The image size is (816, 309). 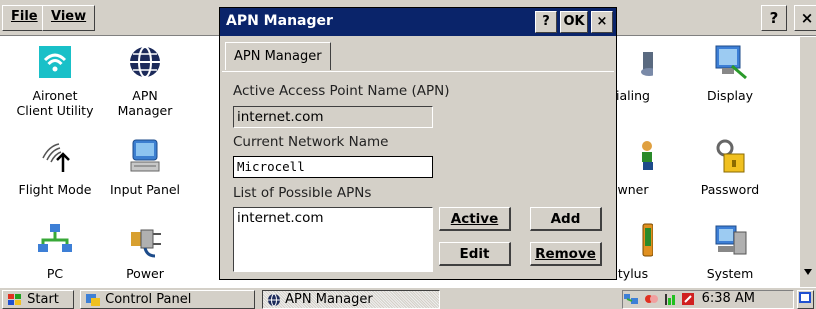 I want to click on password-key-icon, so click(x=730, y=156).